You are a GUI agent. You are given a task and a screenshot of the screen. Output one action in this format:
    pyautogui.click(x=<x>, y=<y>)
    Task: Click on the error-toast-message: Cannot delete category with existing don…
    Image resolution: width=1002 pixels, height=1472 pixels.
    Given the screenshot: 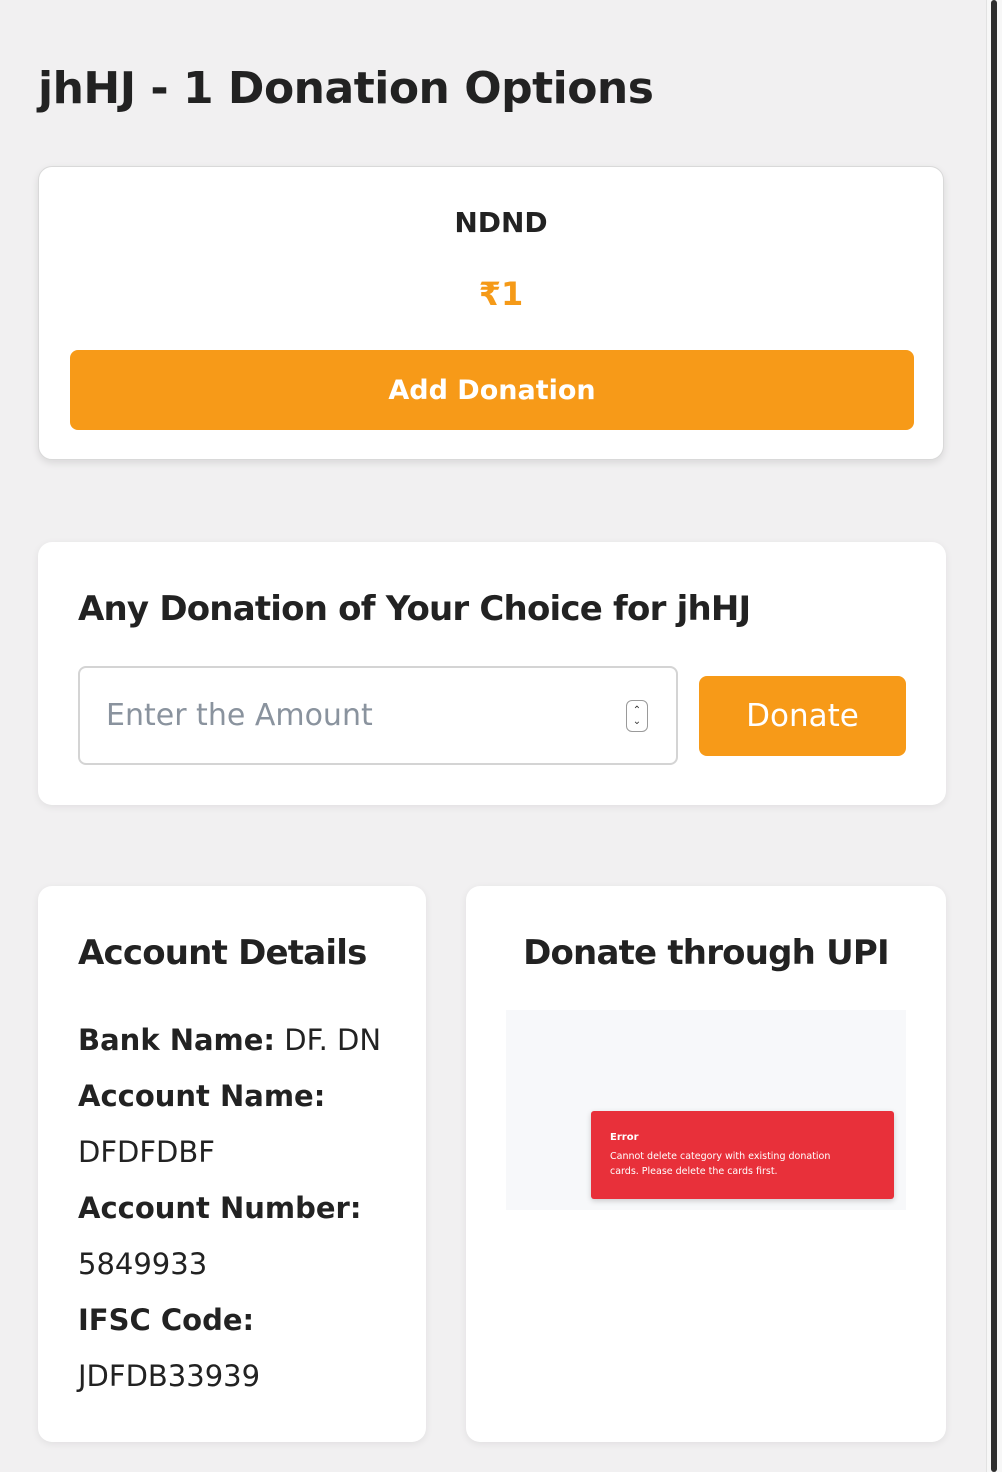 What is the action you would take?
    pyautogui.click(x=720, y=1164)
    